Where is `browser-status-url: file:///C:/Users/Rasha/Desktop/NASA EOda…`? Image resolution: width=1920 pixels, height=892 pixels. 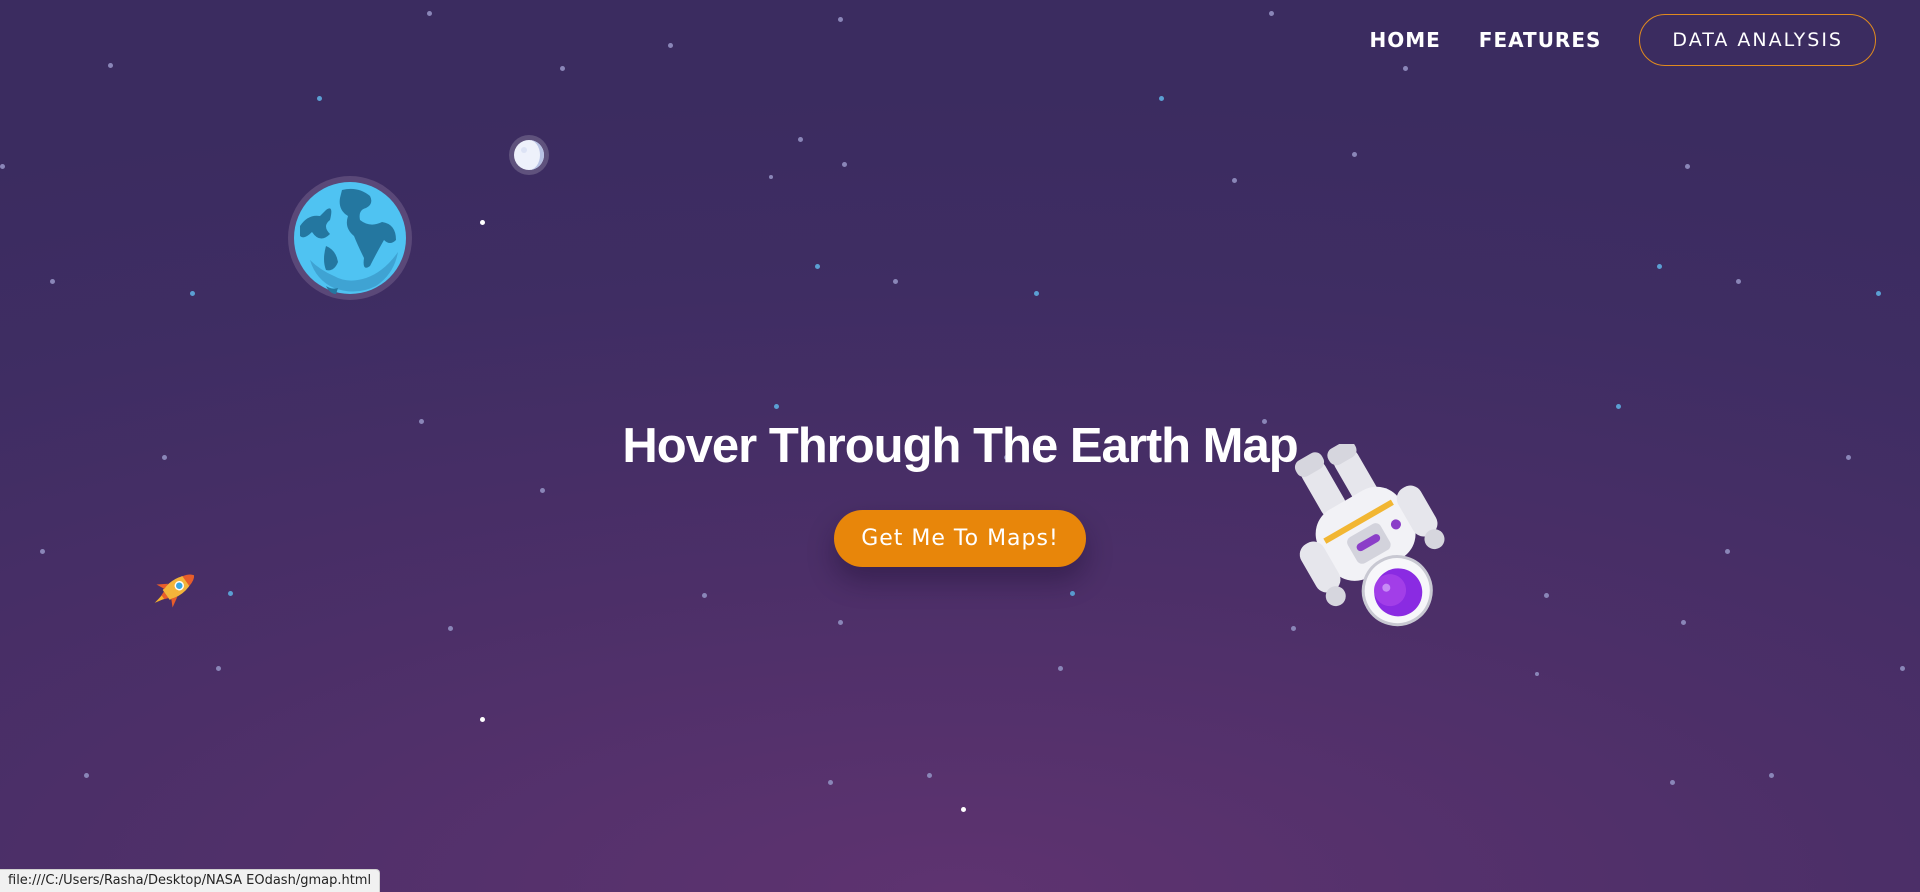
browser-status-url: file:///C:/Users/Rasha/Desktop/NASA EOda… is located at coordinates (190, 880).